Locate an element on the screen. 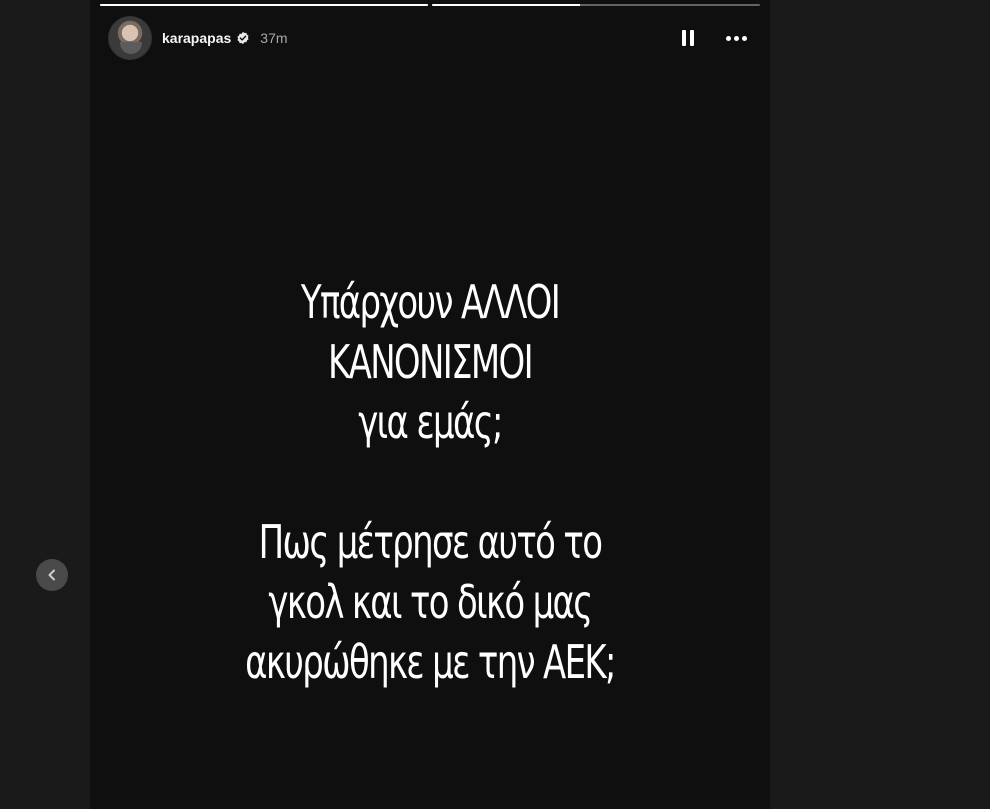  story-text-line: Πως μέτρησε αυτό το is located at coordinates (430, 542).